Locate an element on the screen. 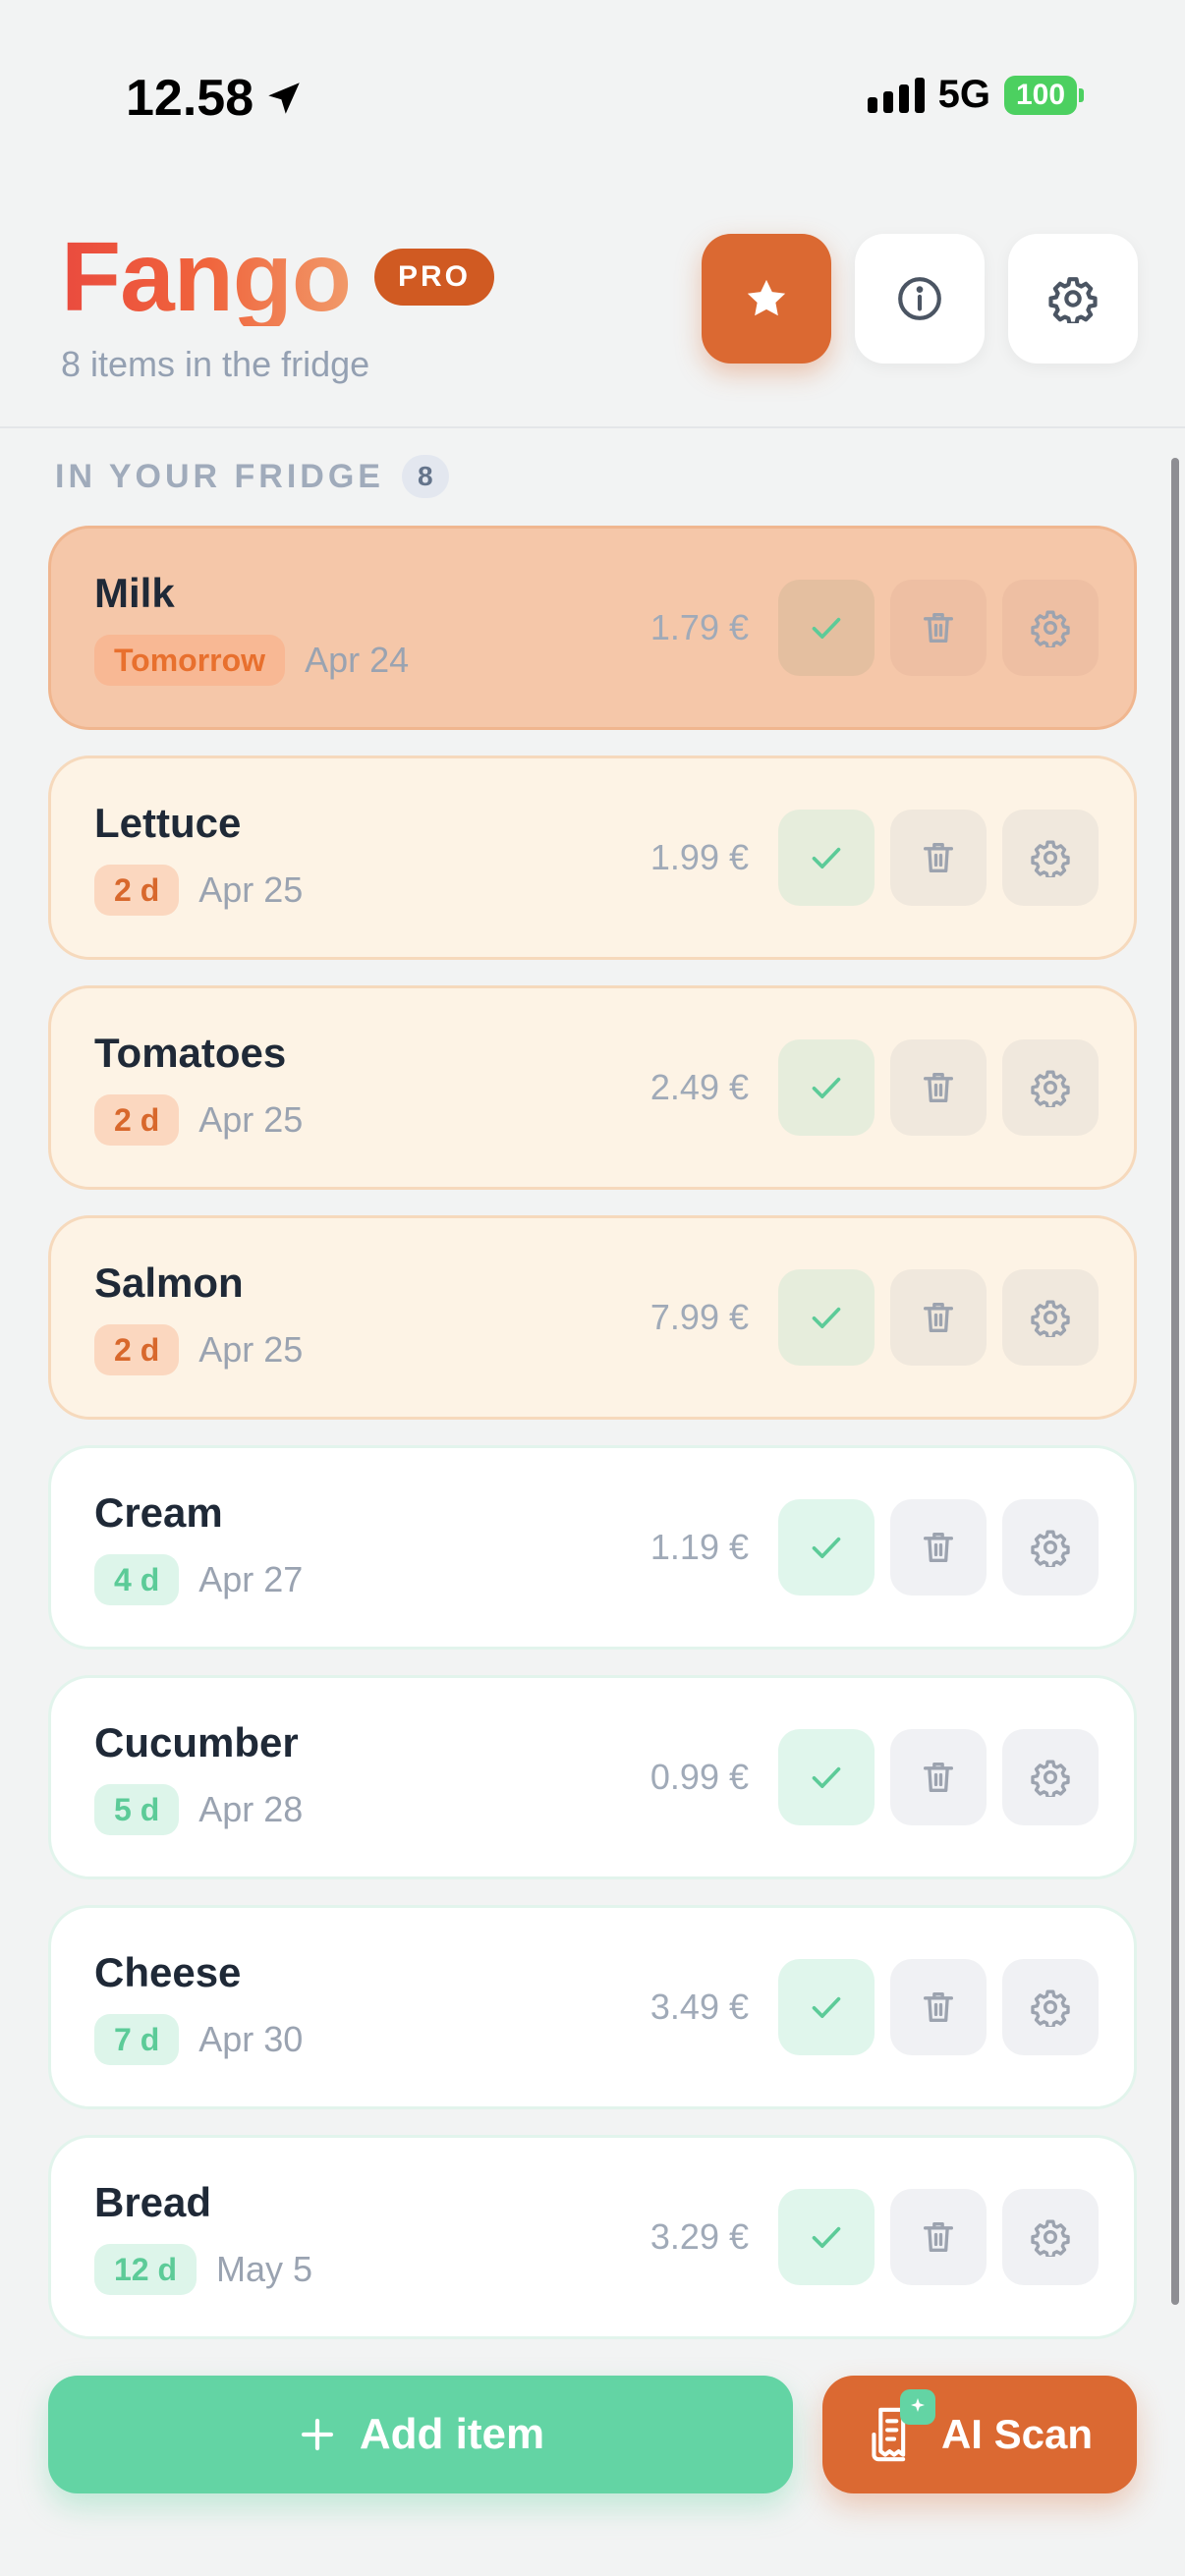 This screenshot has width=1185, height=2576. add-item-button: Add item is located at coordinates (421, 2434).